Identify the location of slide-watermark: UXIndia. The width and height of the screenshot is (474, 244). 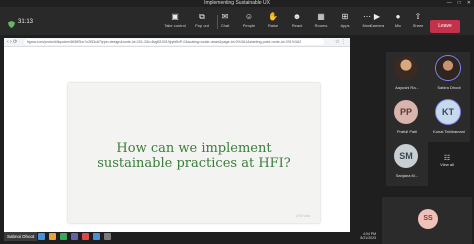
(302, 215).